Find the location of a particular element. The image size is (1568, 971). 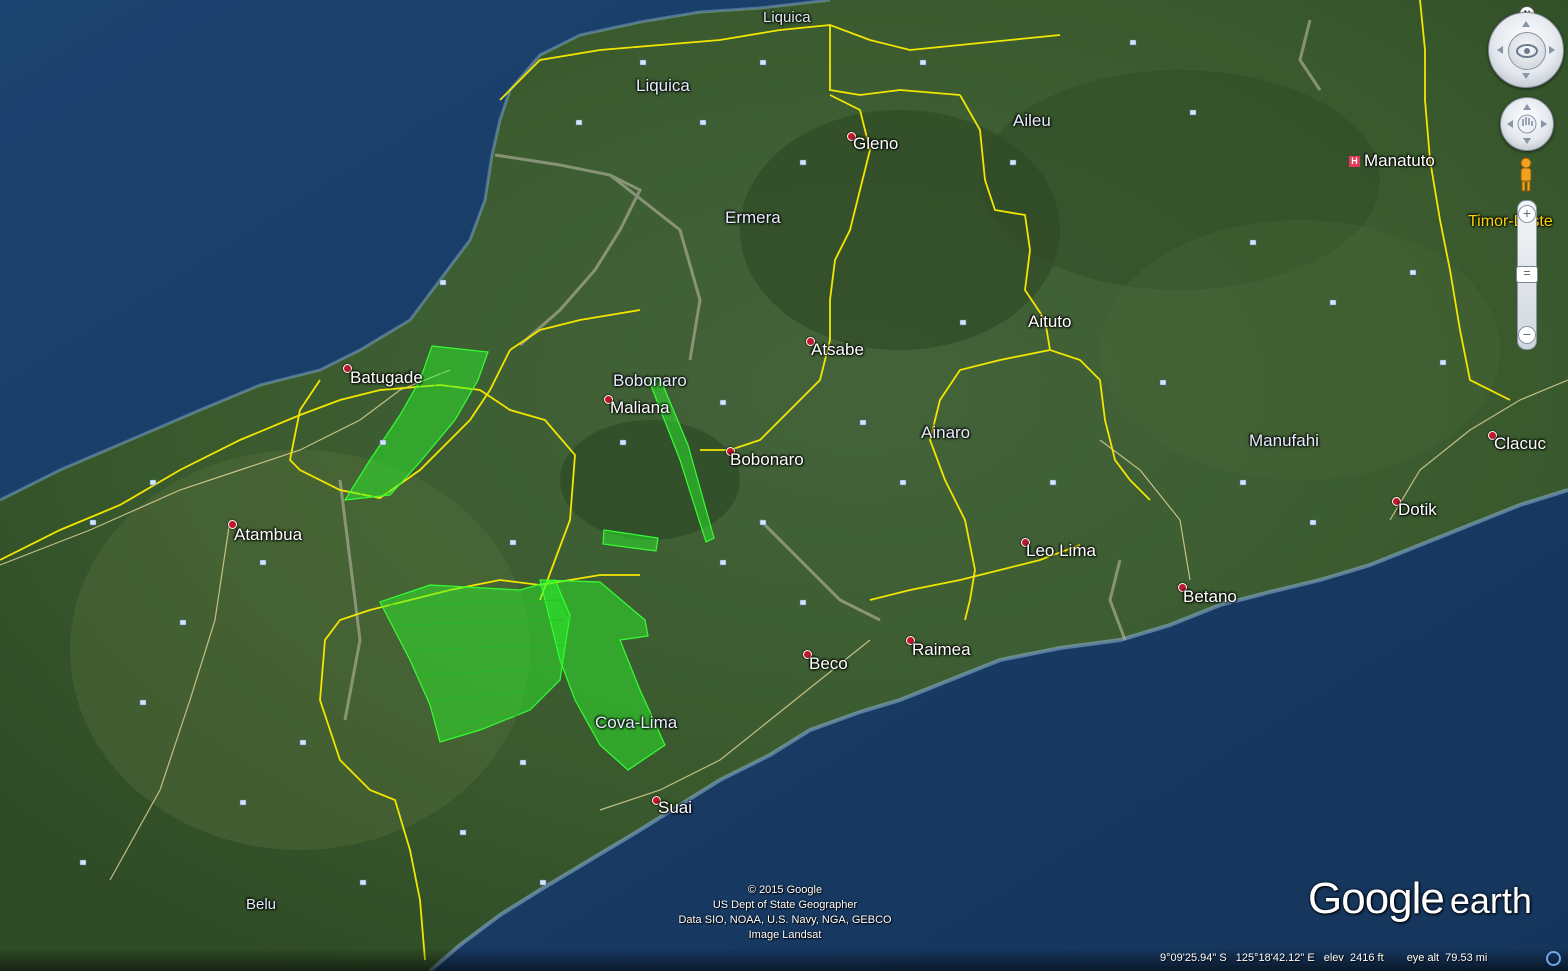

hand-icon is located at coordinates (1527, 124).